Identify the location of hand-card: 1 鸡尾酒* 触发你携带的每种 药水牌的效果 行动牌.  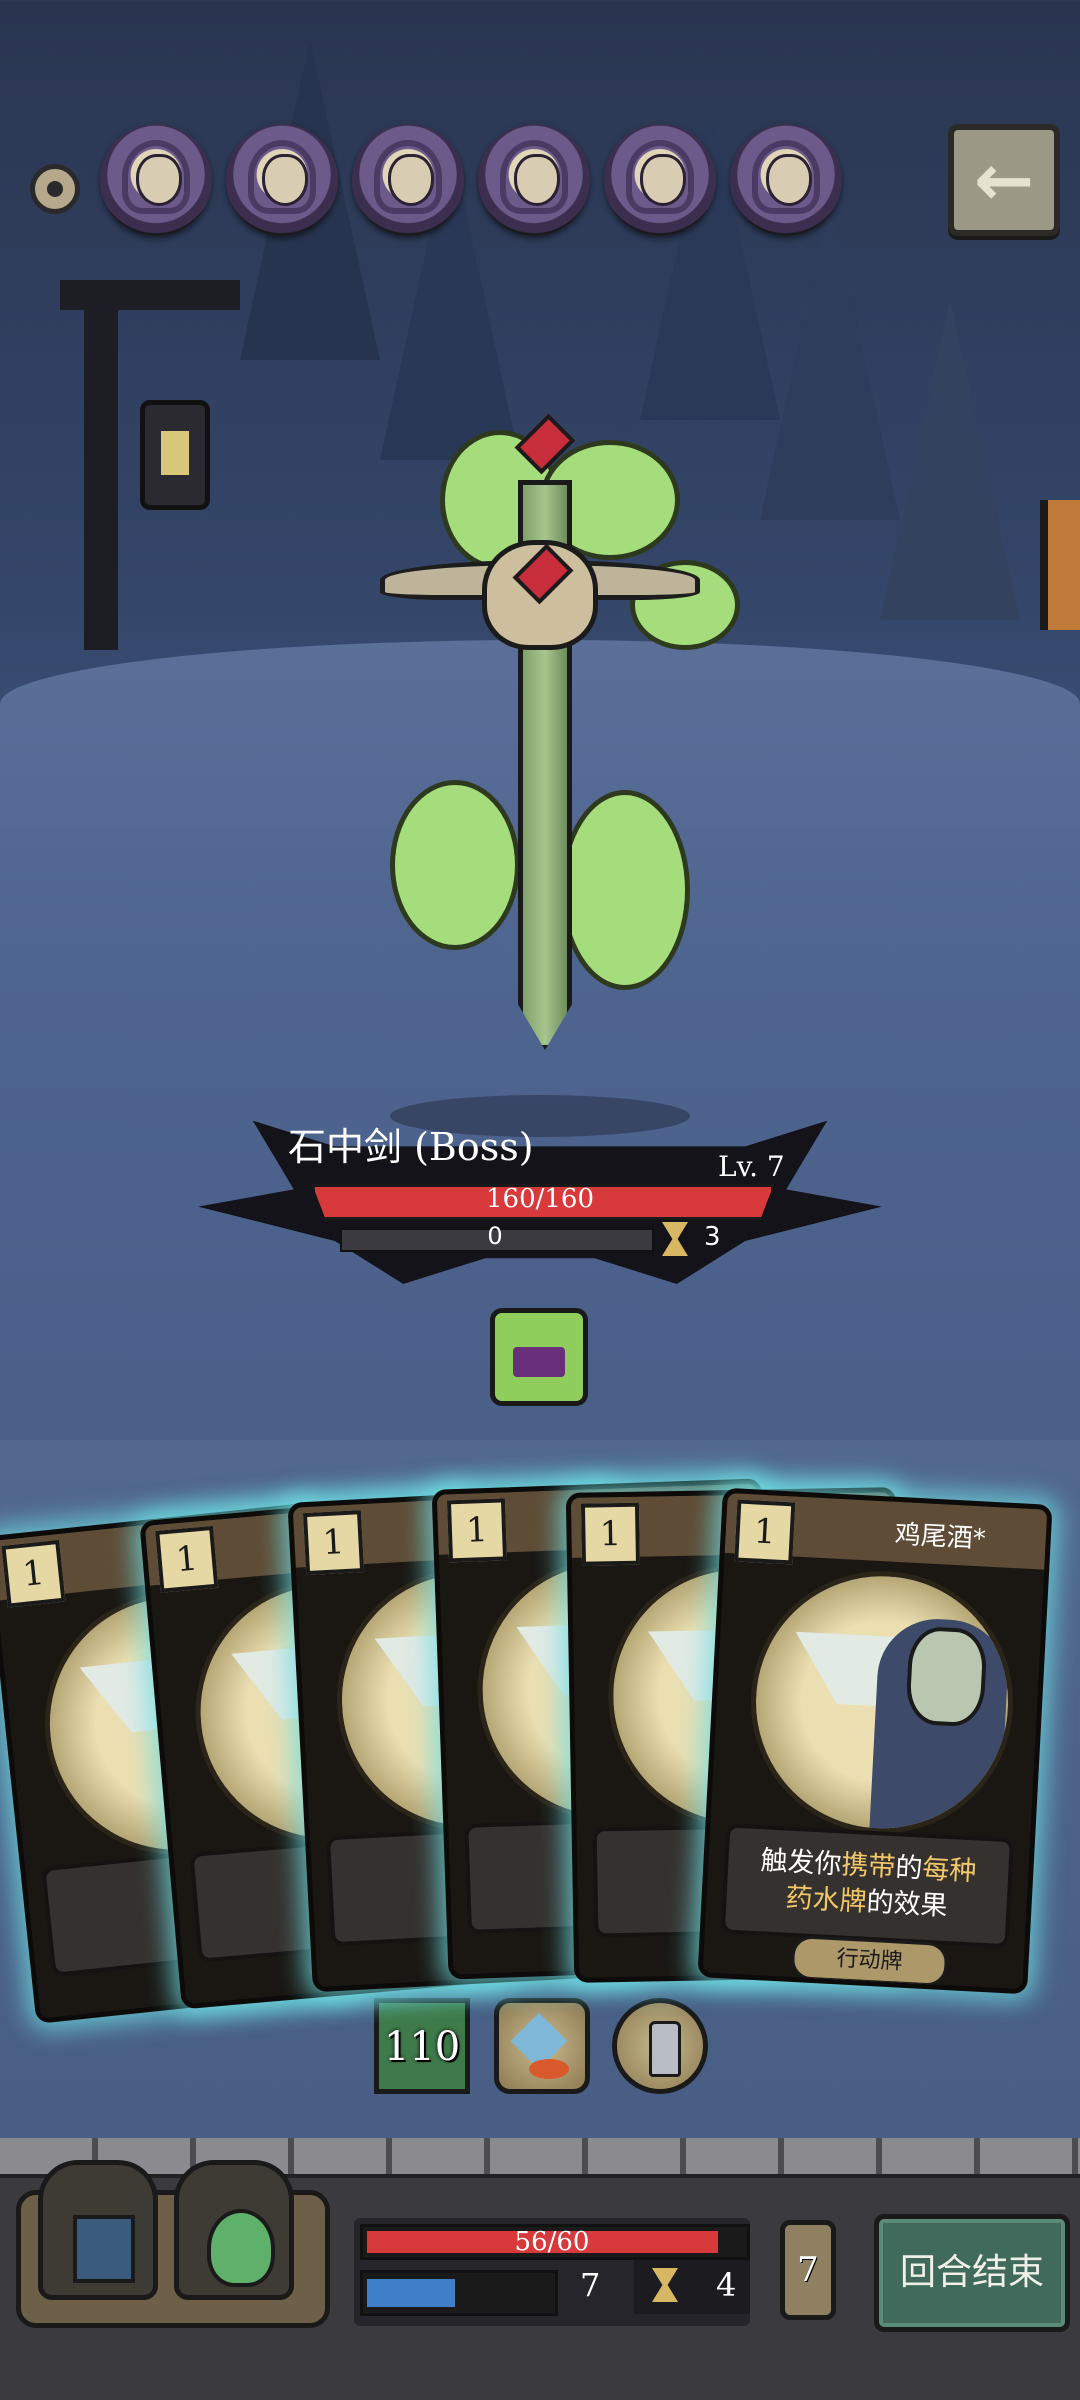
(875, 1741).